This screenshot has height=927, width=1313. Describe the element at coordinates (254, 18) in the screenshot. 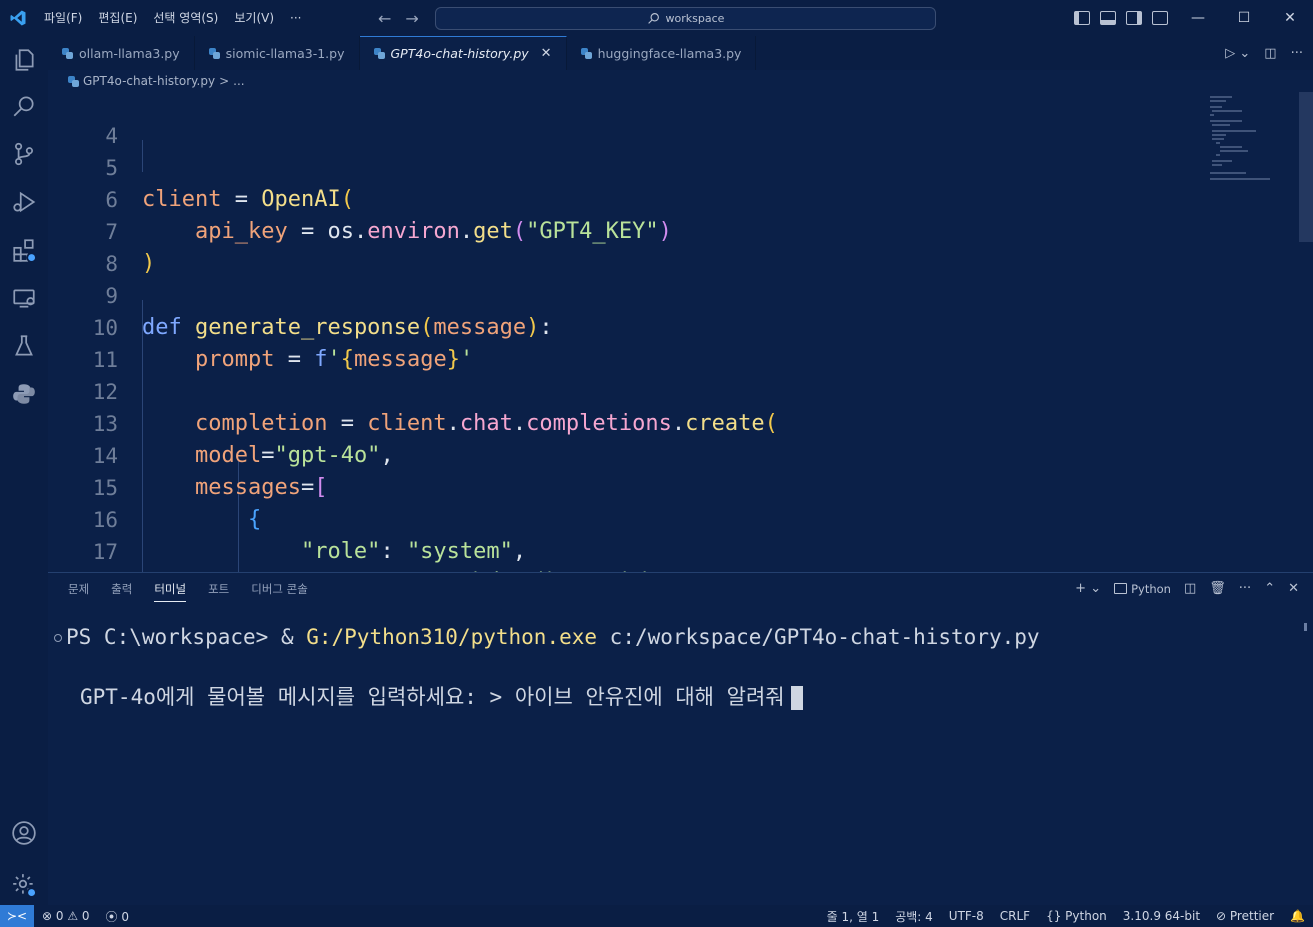

I see `menu-view: 보기(V)` at that location.